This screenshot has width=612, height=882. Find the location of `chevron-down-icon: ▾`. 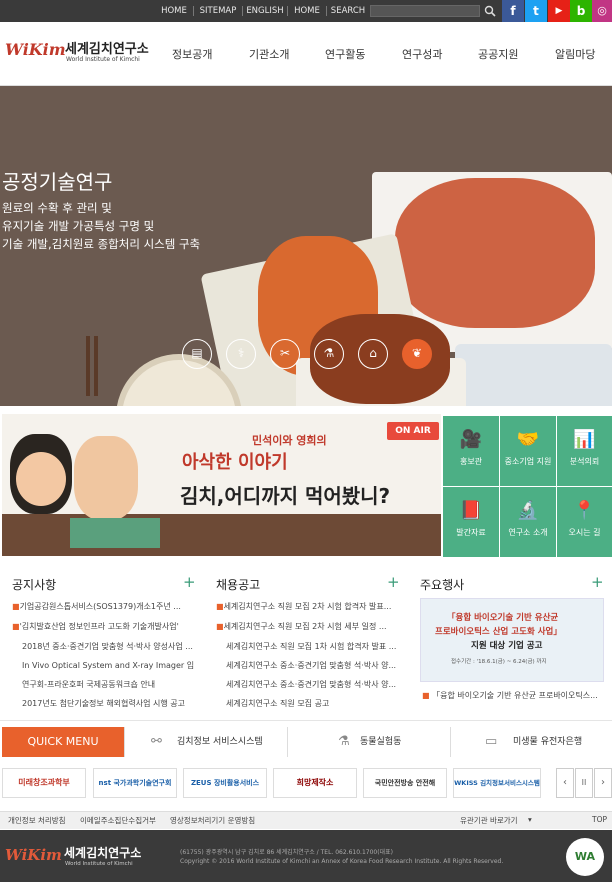

chevron-down-icon: ▾ is located at coordinates (530, 819).